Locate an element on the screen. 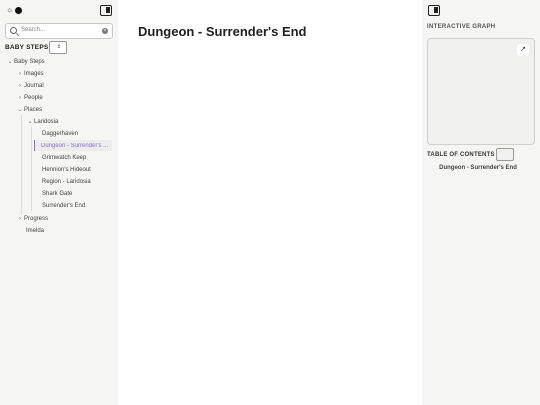 Image resolution: width=540 pixels, height=405 pixels. vault-header: BABY STEPS ⌄ ⌃ is located at coordinates (36, 47).